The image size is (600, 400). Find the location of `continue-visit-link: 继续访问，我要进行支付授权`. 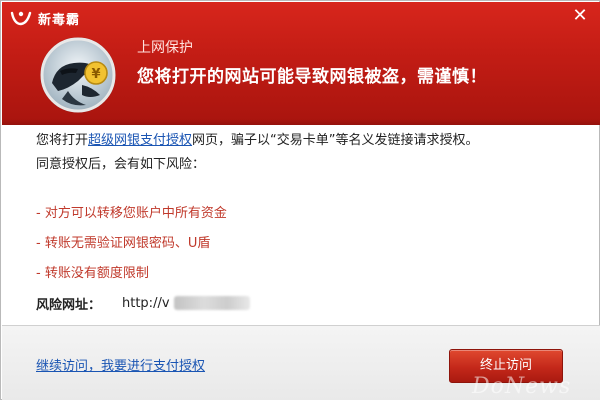

continue-visit-link: 继续访问，我要进行支付授权 is located at coordinates (120, 364).